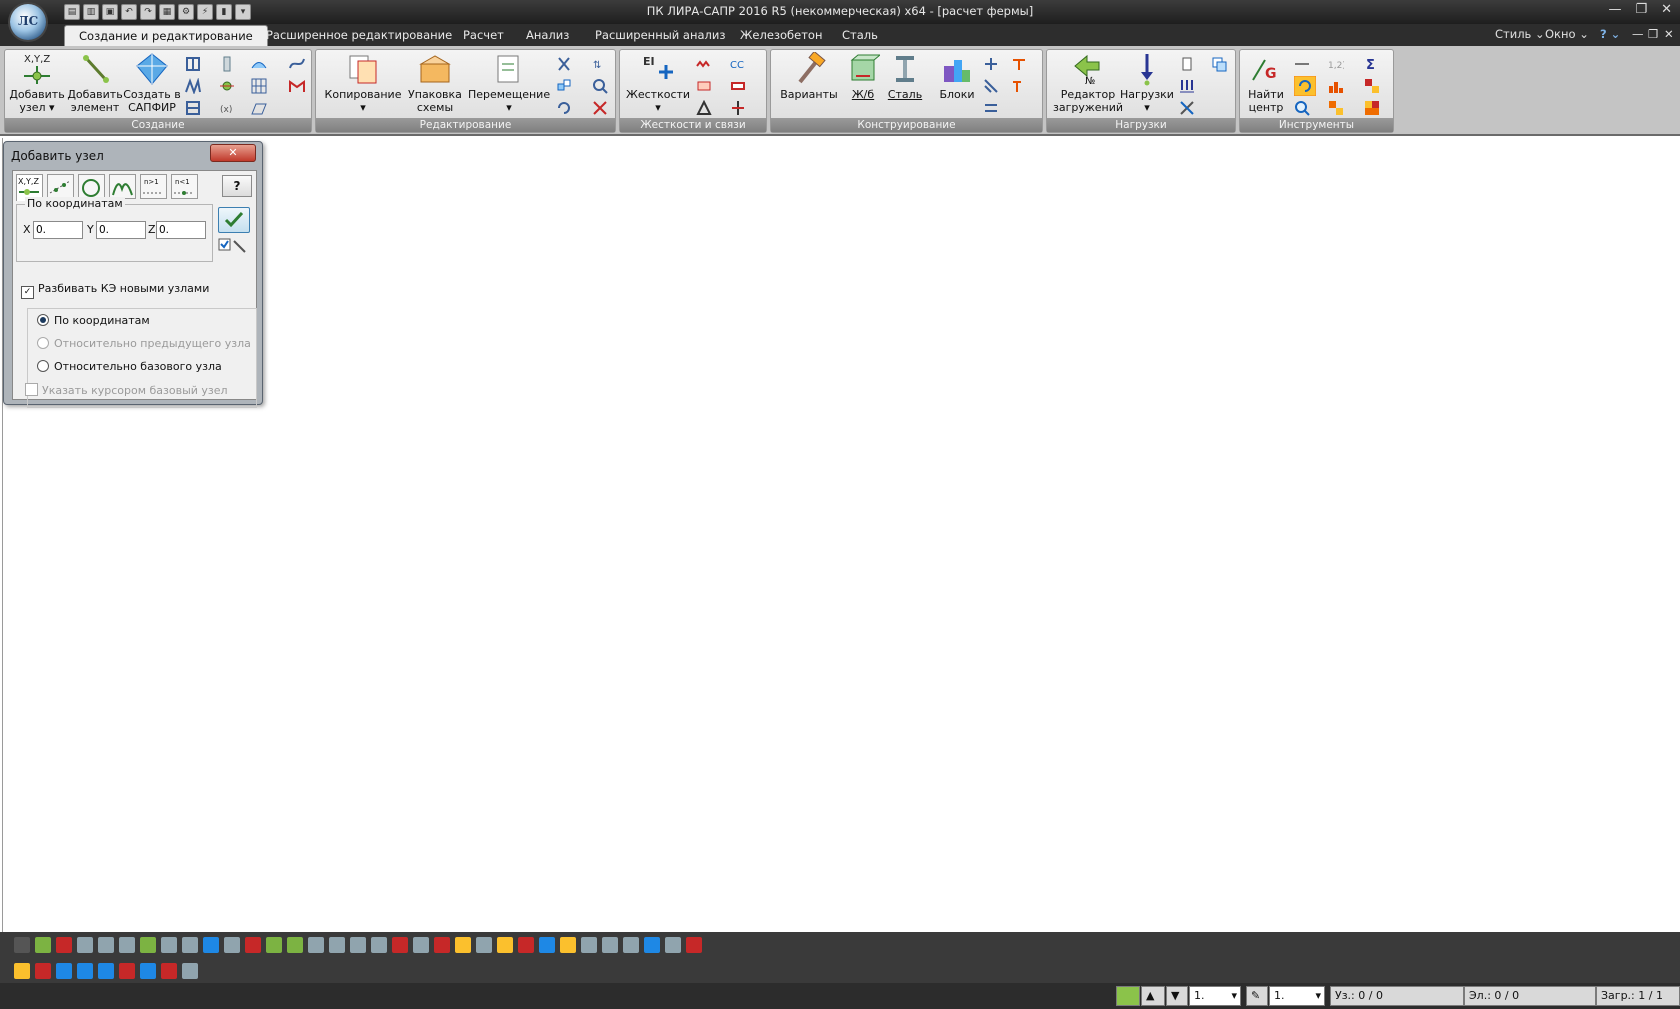 The height and width of the screenshot is (1009, 1680). I want to click on window-menu: Окно ⌄, so click(1567, 34).